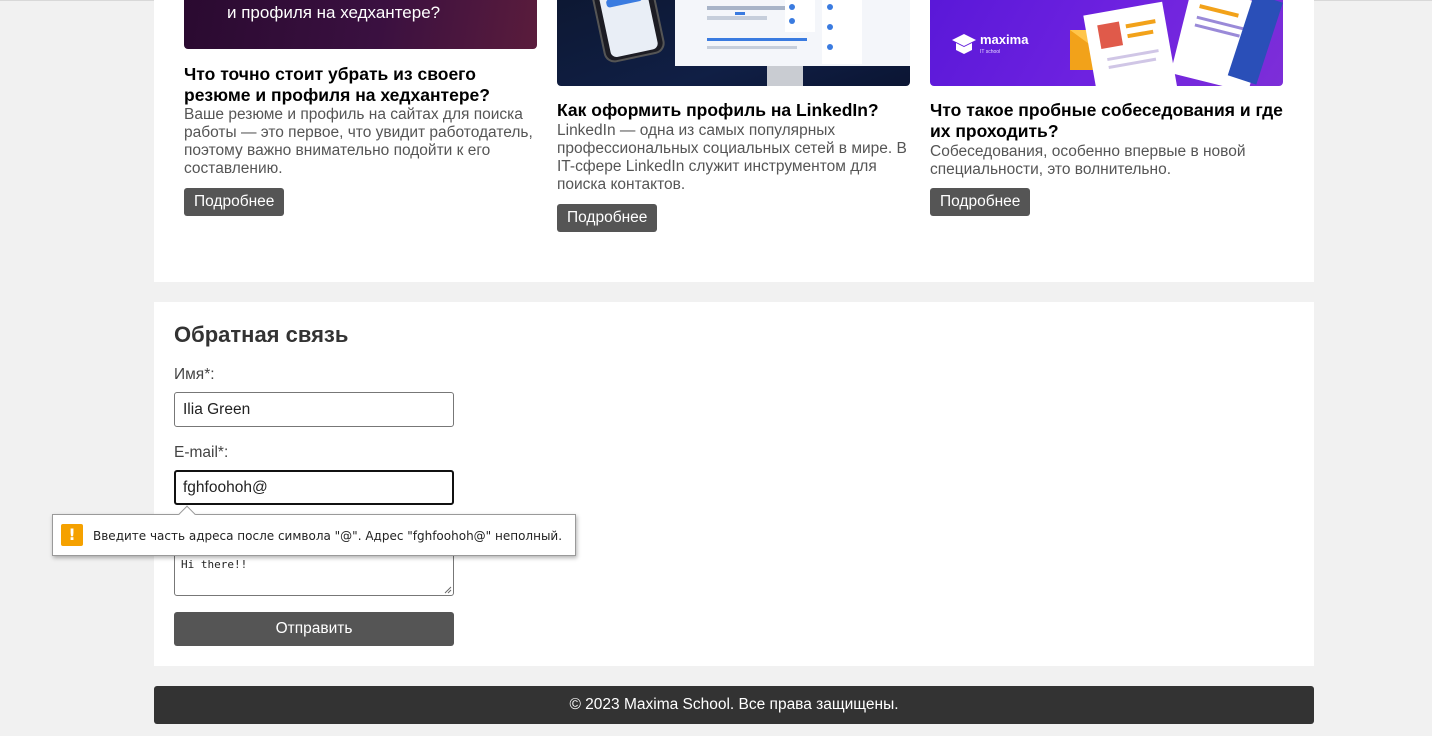 The width and height of the screenshot is (1432, 736). Describe the element at coordinates (314, 487) in the screenshot. I see `email-field: fghfoohoh@` at that location.